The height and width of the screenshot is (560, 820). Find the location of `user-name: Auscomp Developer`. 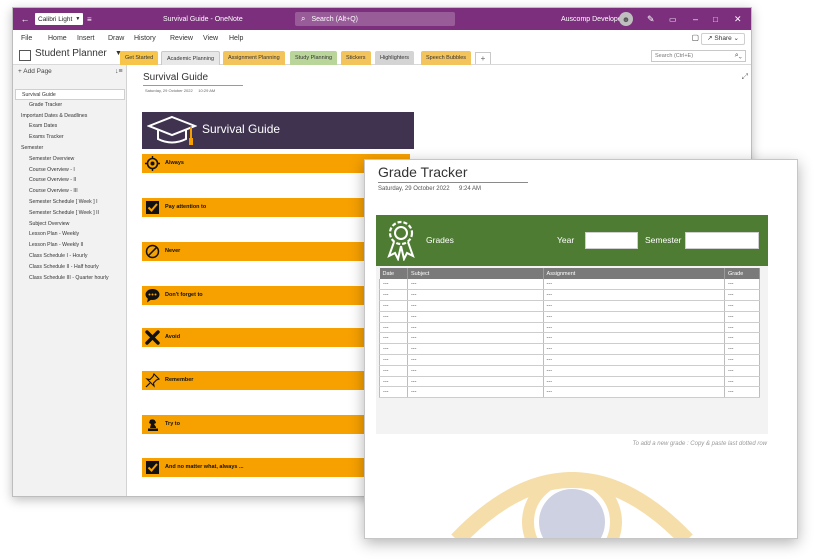

user-name: Auscomp Developer is located at coordinates (592, 19).